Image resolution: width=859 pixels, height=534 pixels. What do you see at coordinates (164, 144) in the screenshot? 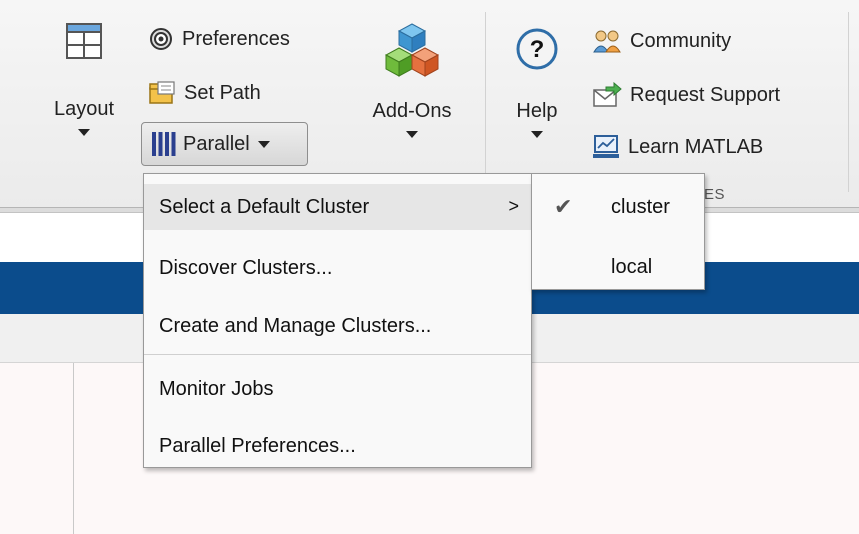
I see `parallel-bars-icon` at bounding box center [164, 144].